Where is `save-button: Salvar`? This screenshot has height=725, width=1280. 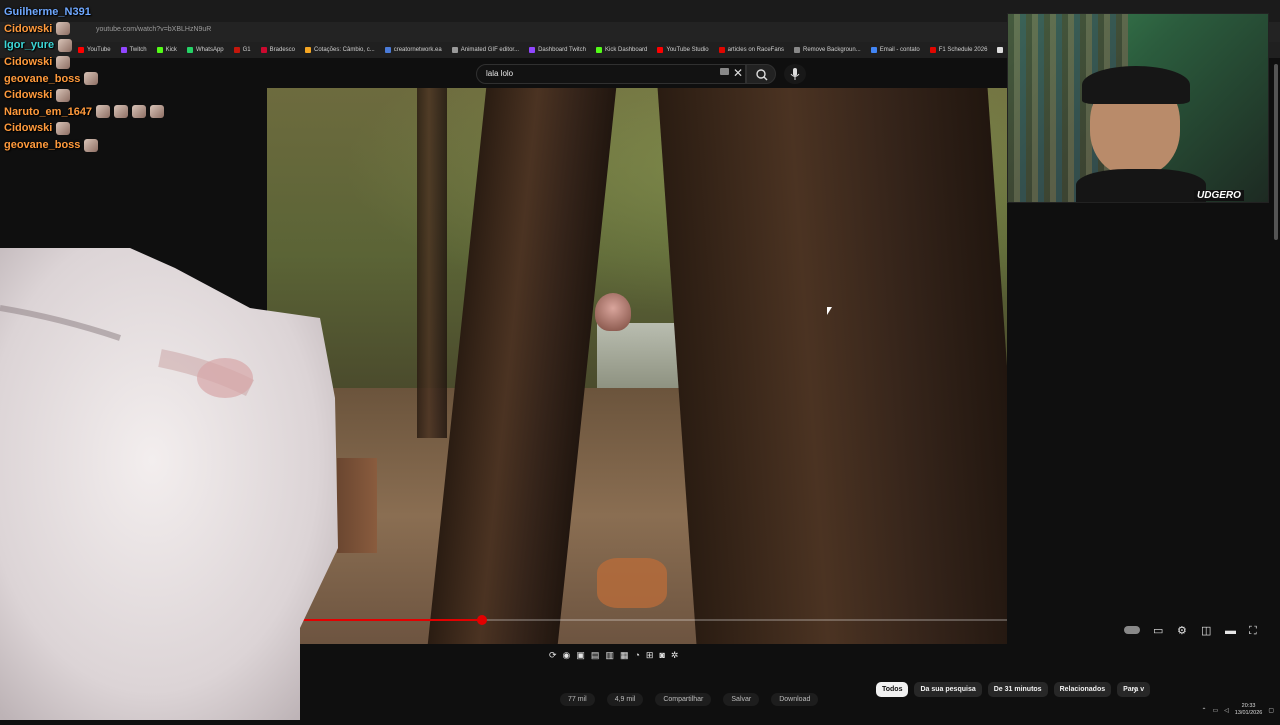
save-button: Salvar is located at coordinates (741, 699).